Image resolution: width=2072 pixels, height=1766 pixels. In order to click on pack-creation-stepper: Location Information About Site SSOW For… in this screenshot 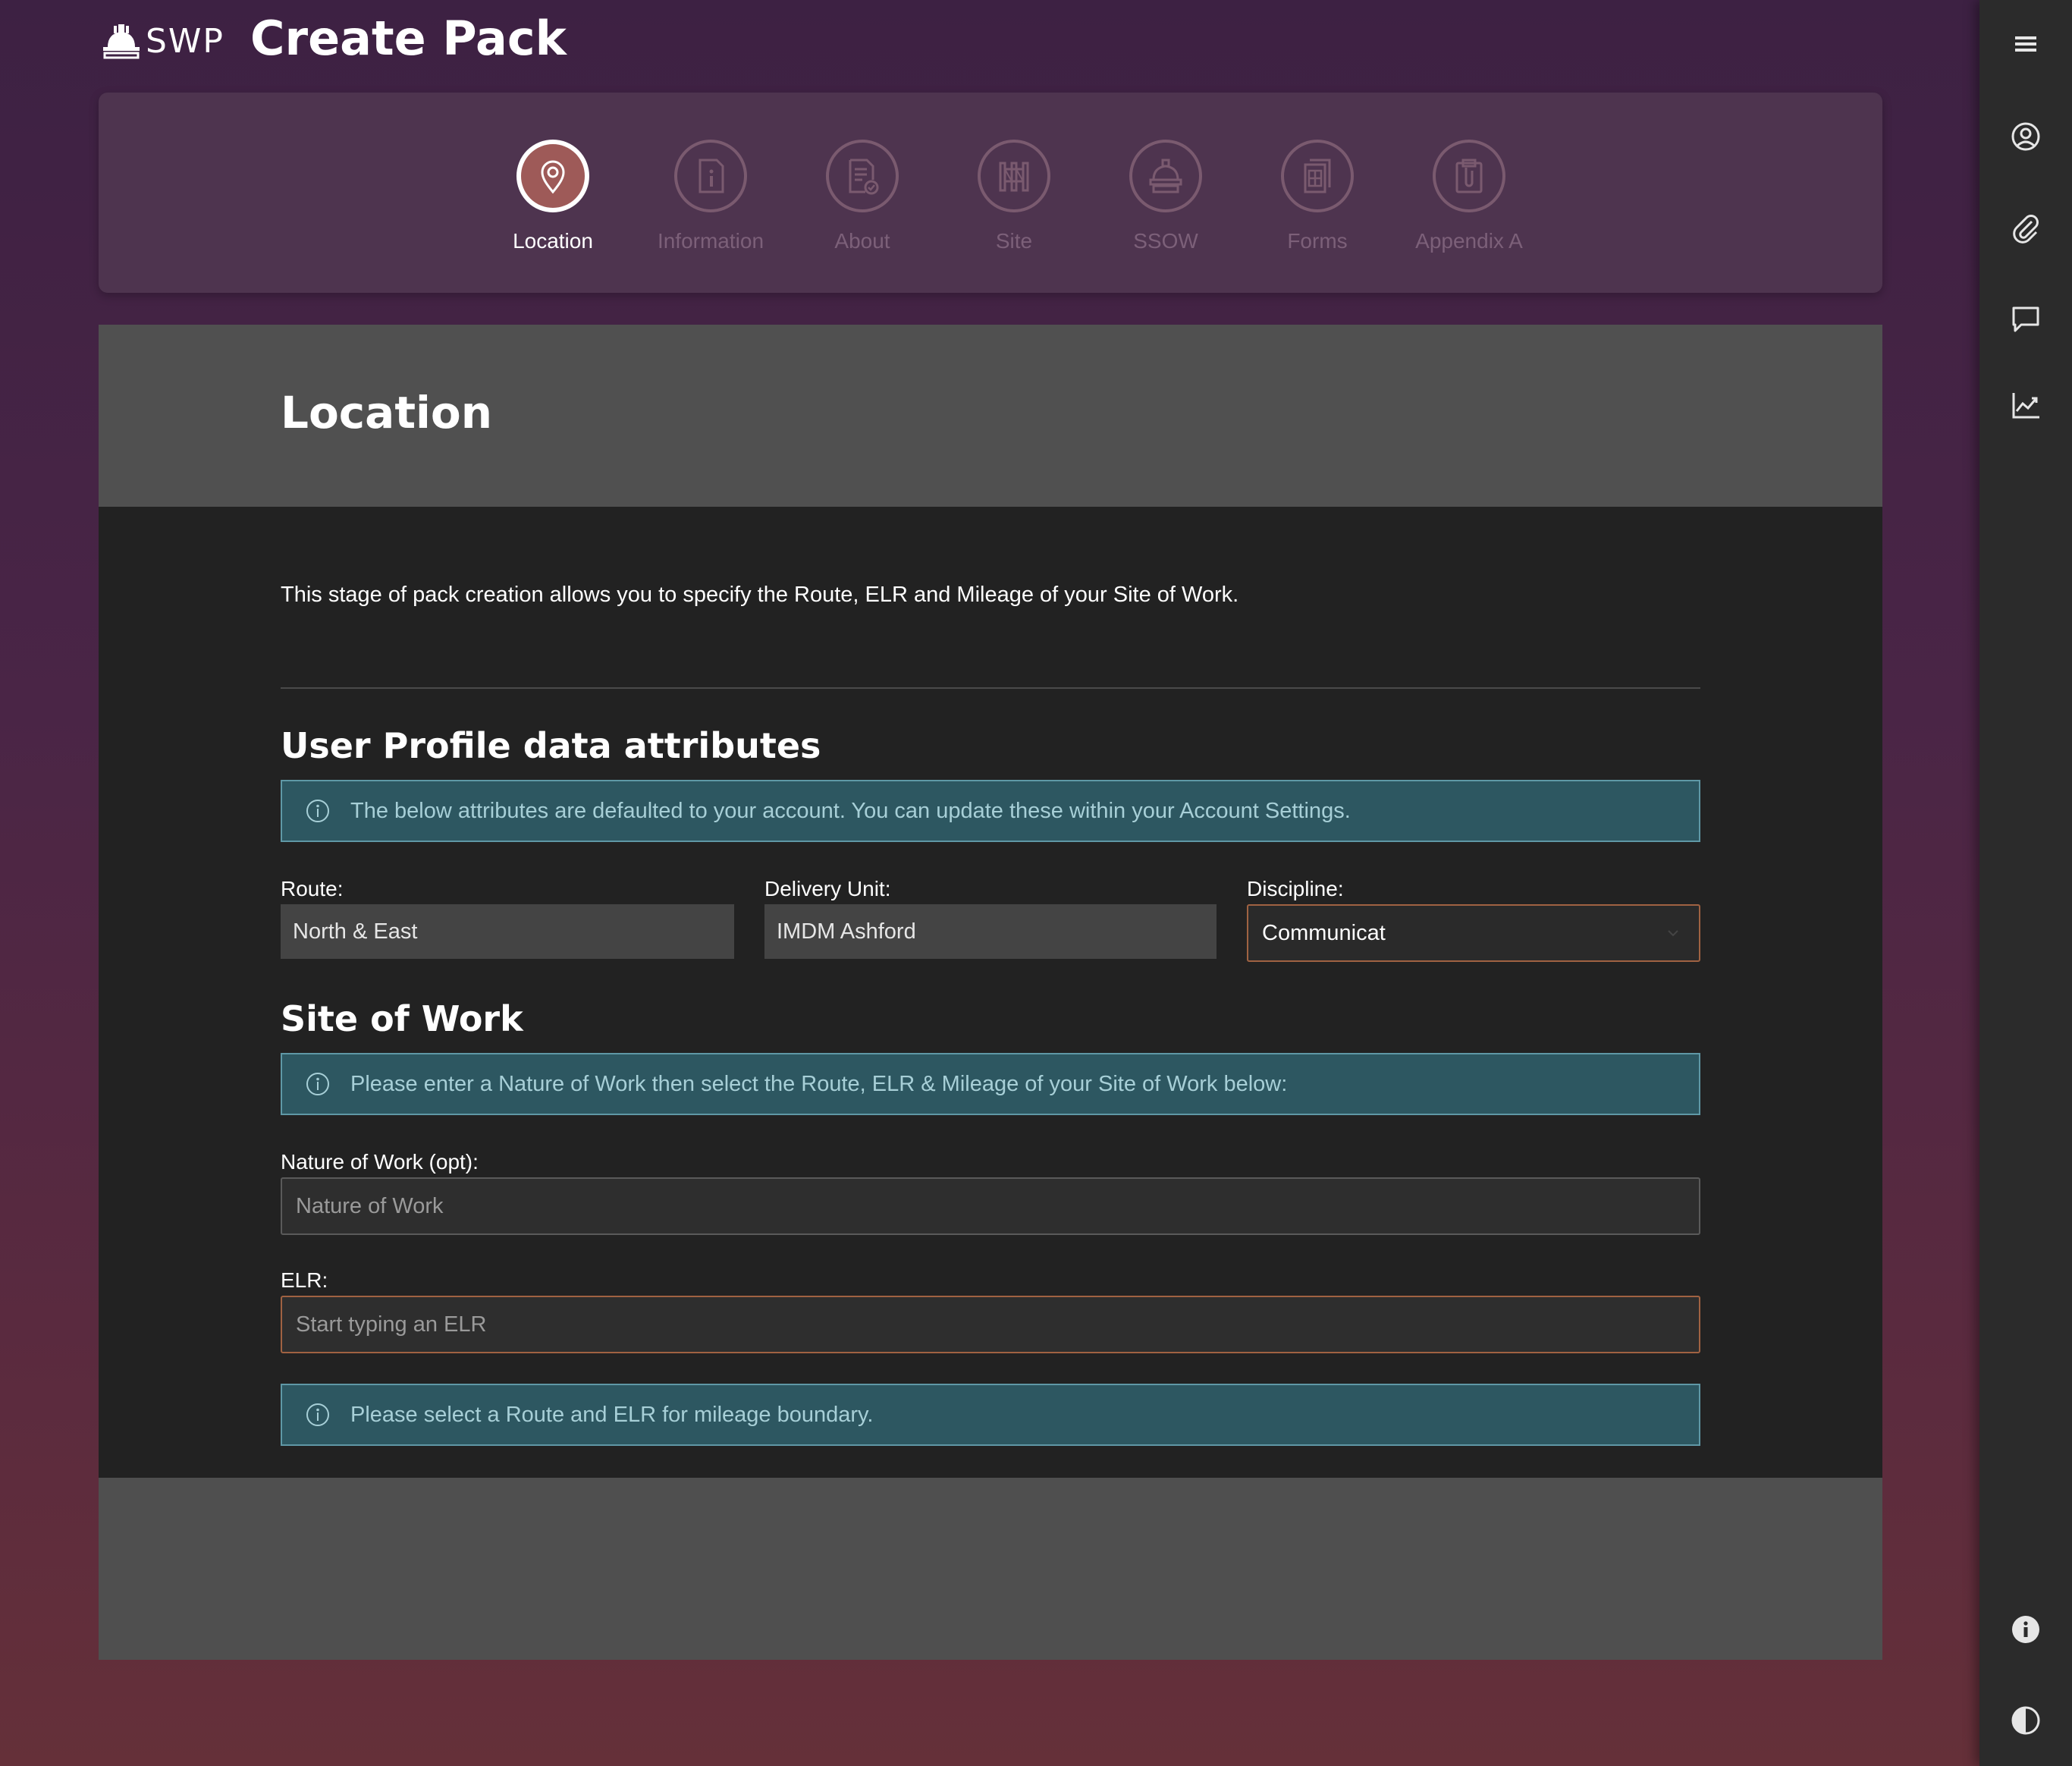, I will do `click(990, 193)`.